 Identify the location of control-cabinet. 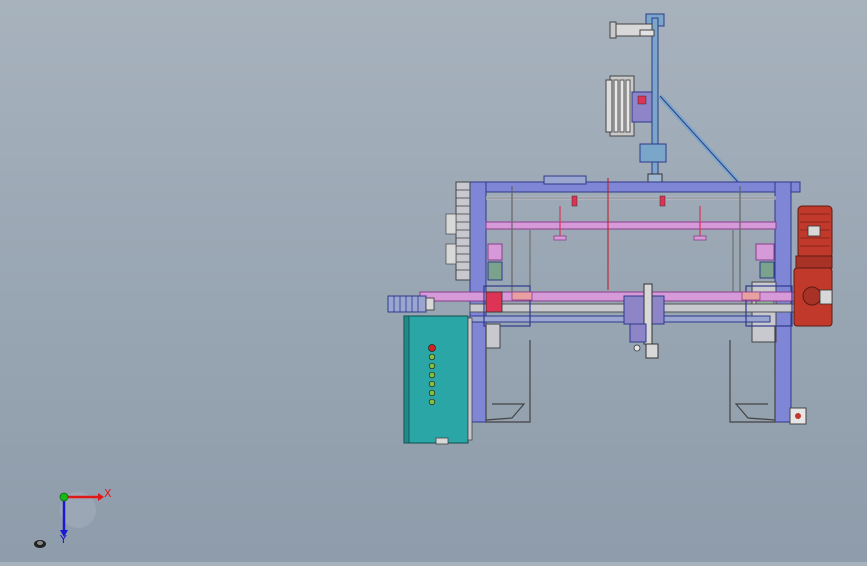
(438, 380).